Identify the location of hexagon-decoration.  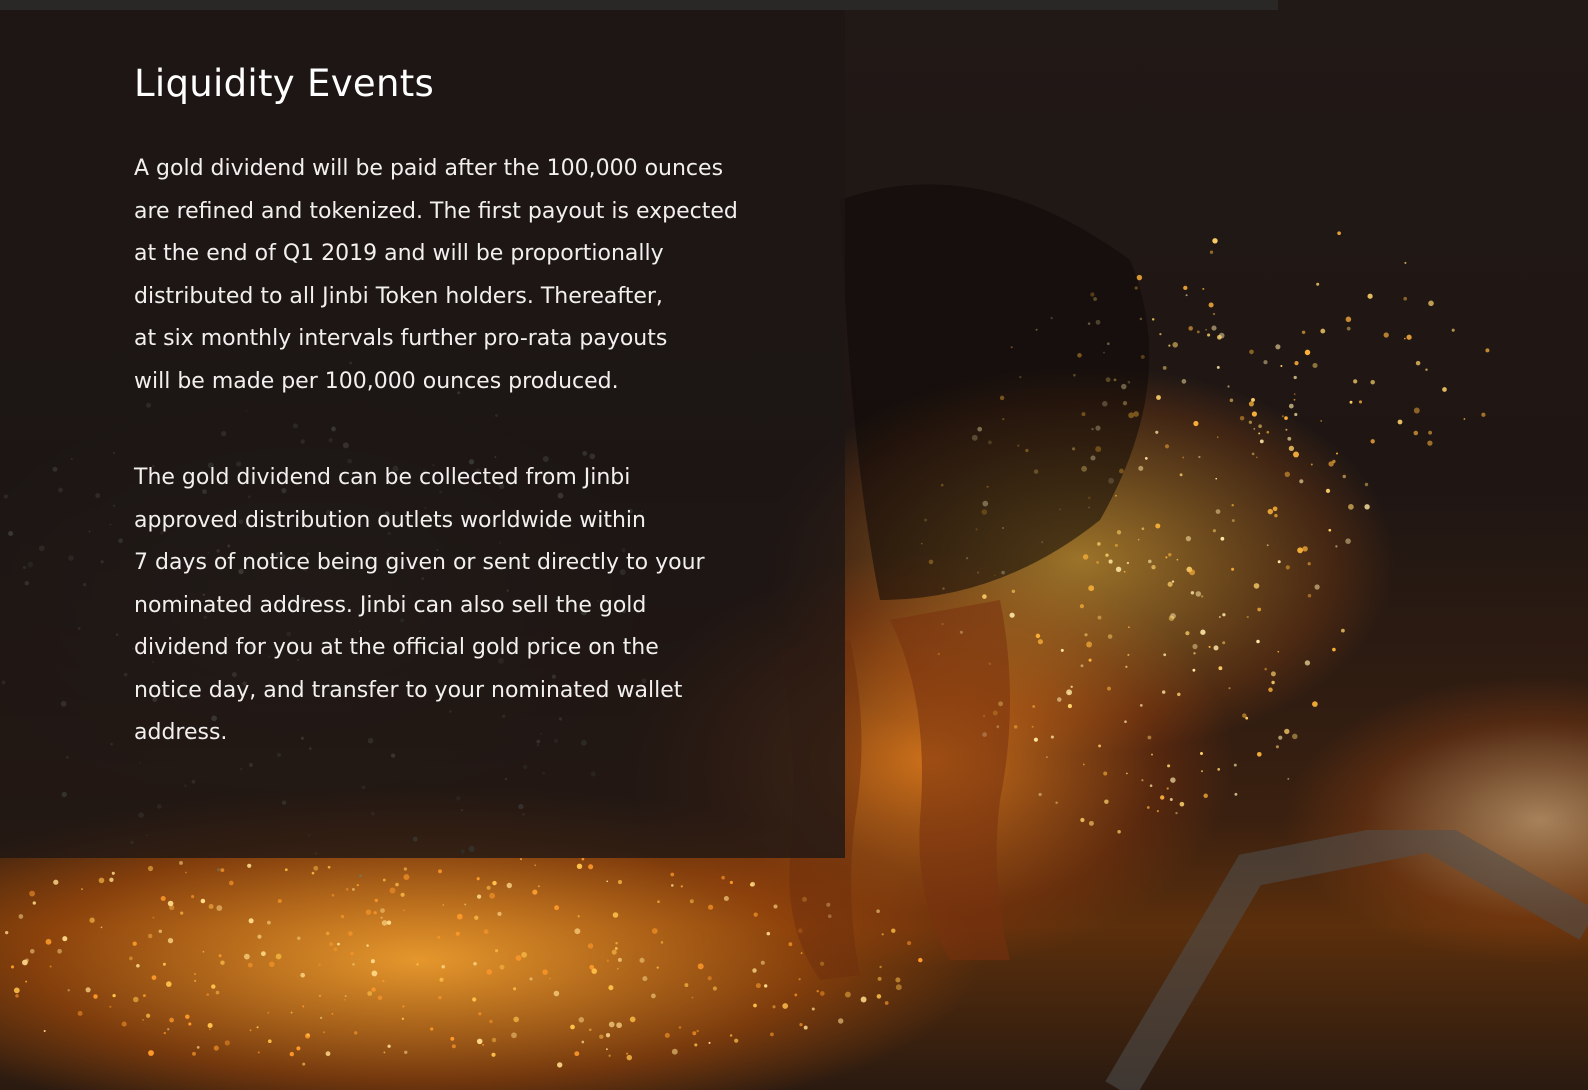
(1346, 960).